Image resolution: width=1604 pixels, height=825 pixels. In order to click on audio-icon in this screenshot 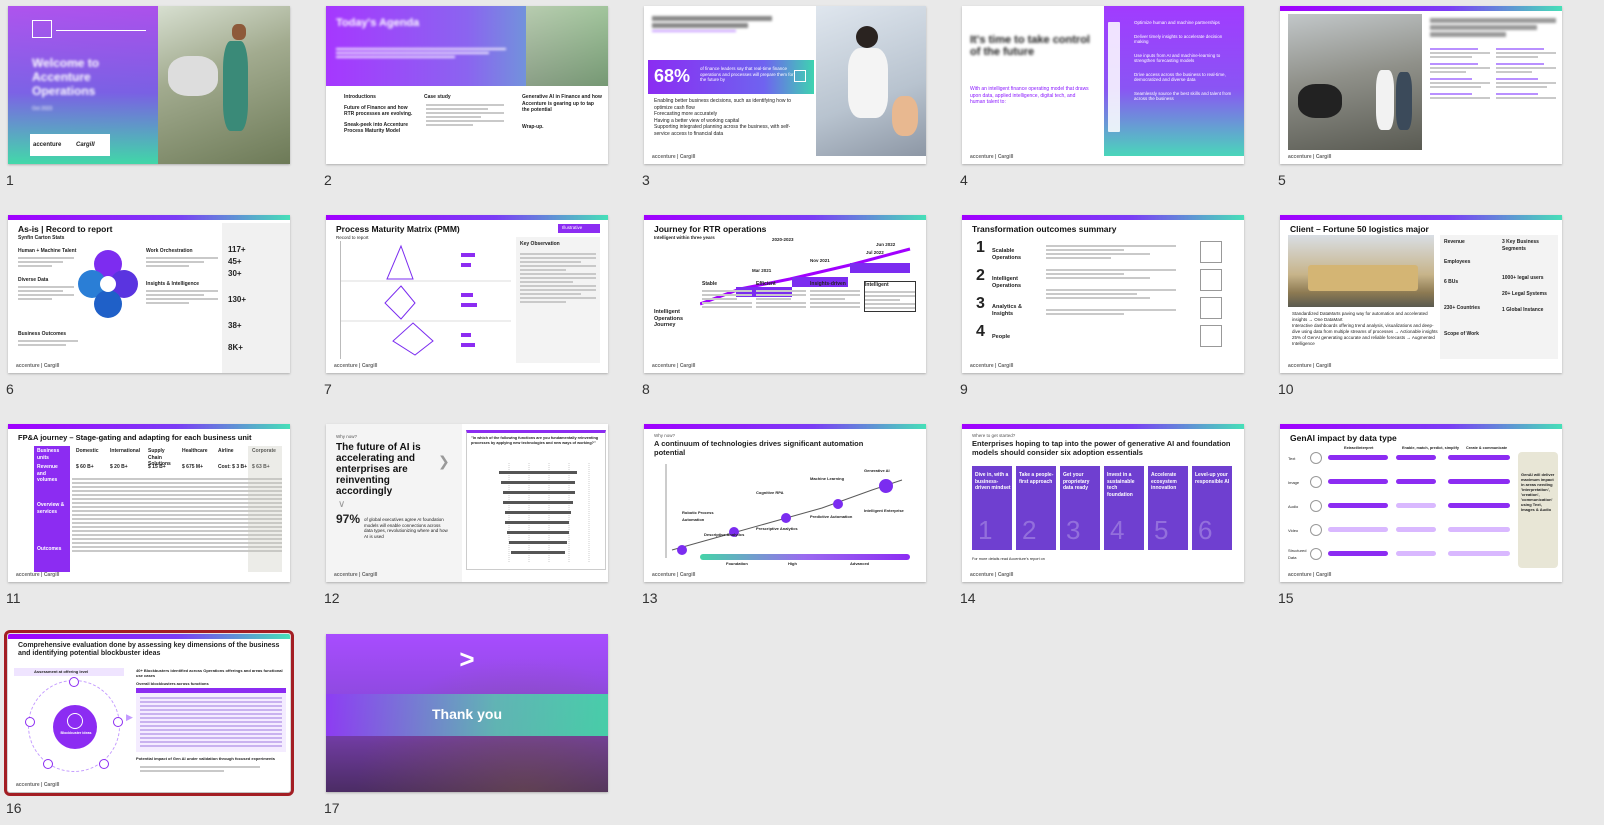, I will do `click(1316, 506)`.